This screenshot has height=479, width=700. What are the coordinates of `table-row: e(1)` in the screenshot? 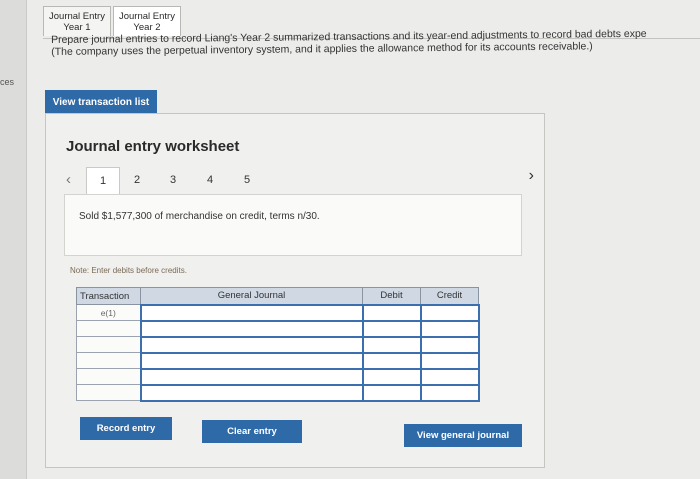 It's located at (278, 312).